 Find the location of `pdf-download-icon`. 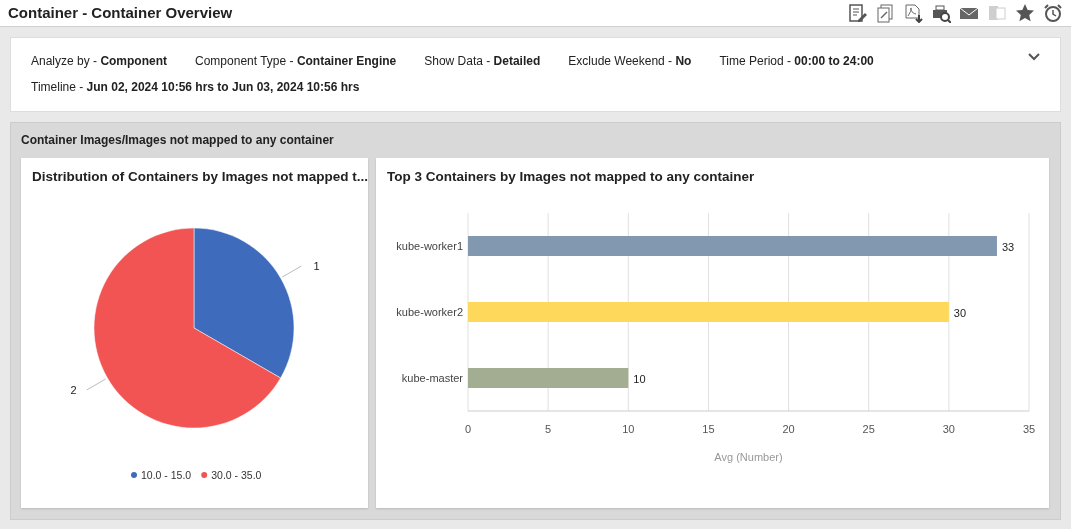

pdf-download-icon is located at coordinates (913, 13).